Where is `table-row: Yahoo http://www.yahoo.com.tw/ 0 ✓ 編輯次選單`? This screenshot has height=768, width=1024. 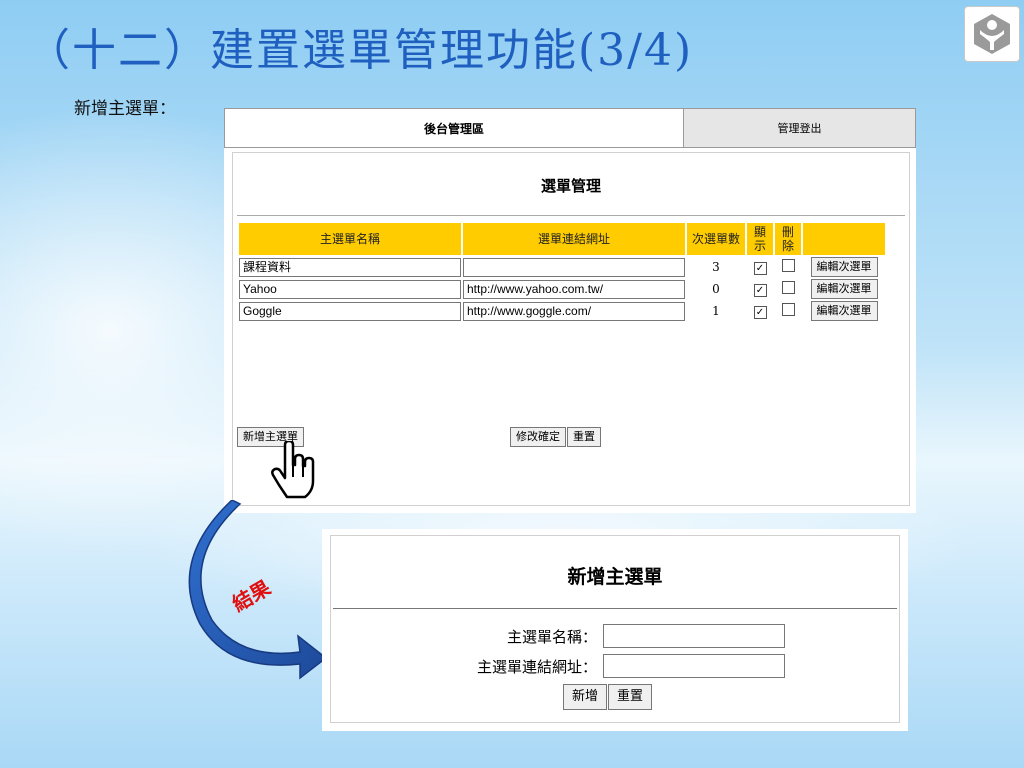 table-row: Yahoo http://www.yahoo.com.tw/ 0 ✓ 編輯次選單 is located at coordinates (562, 289).